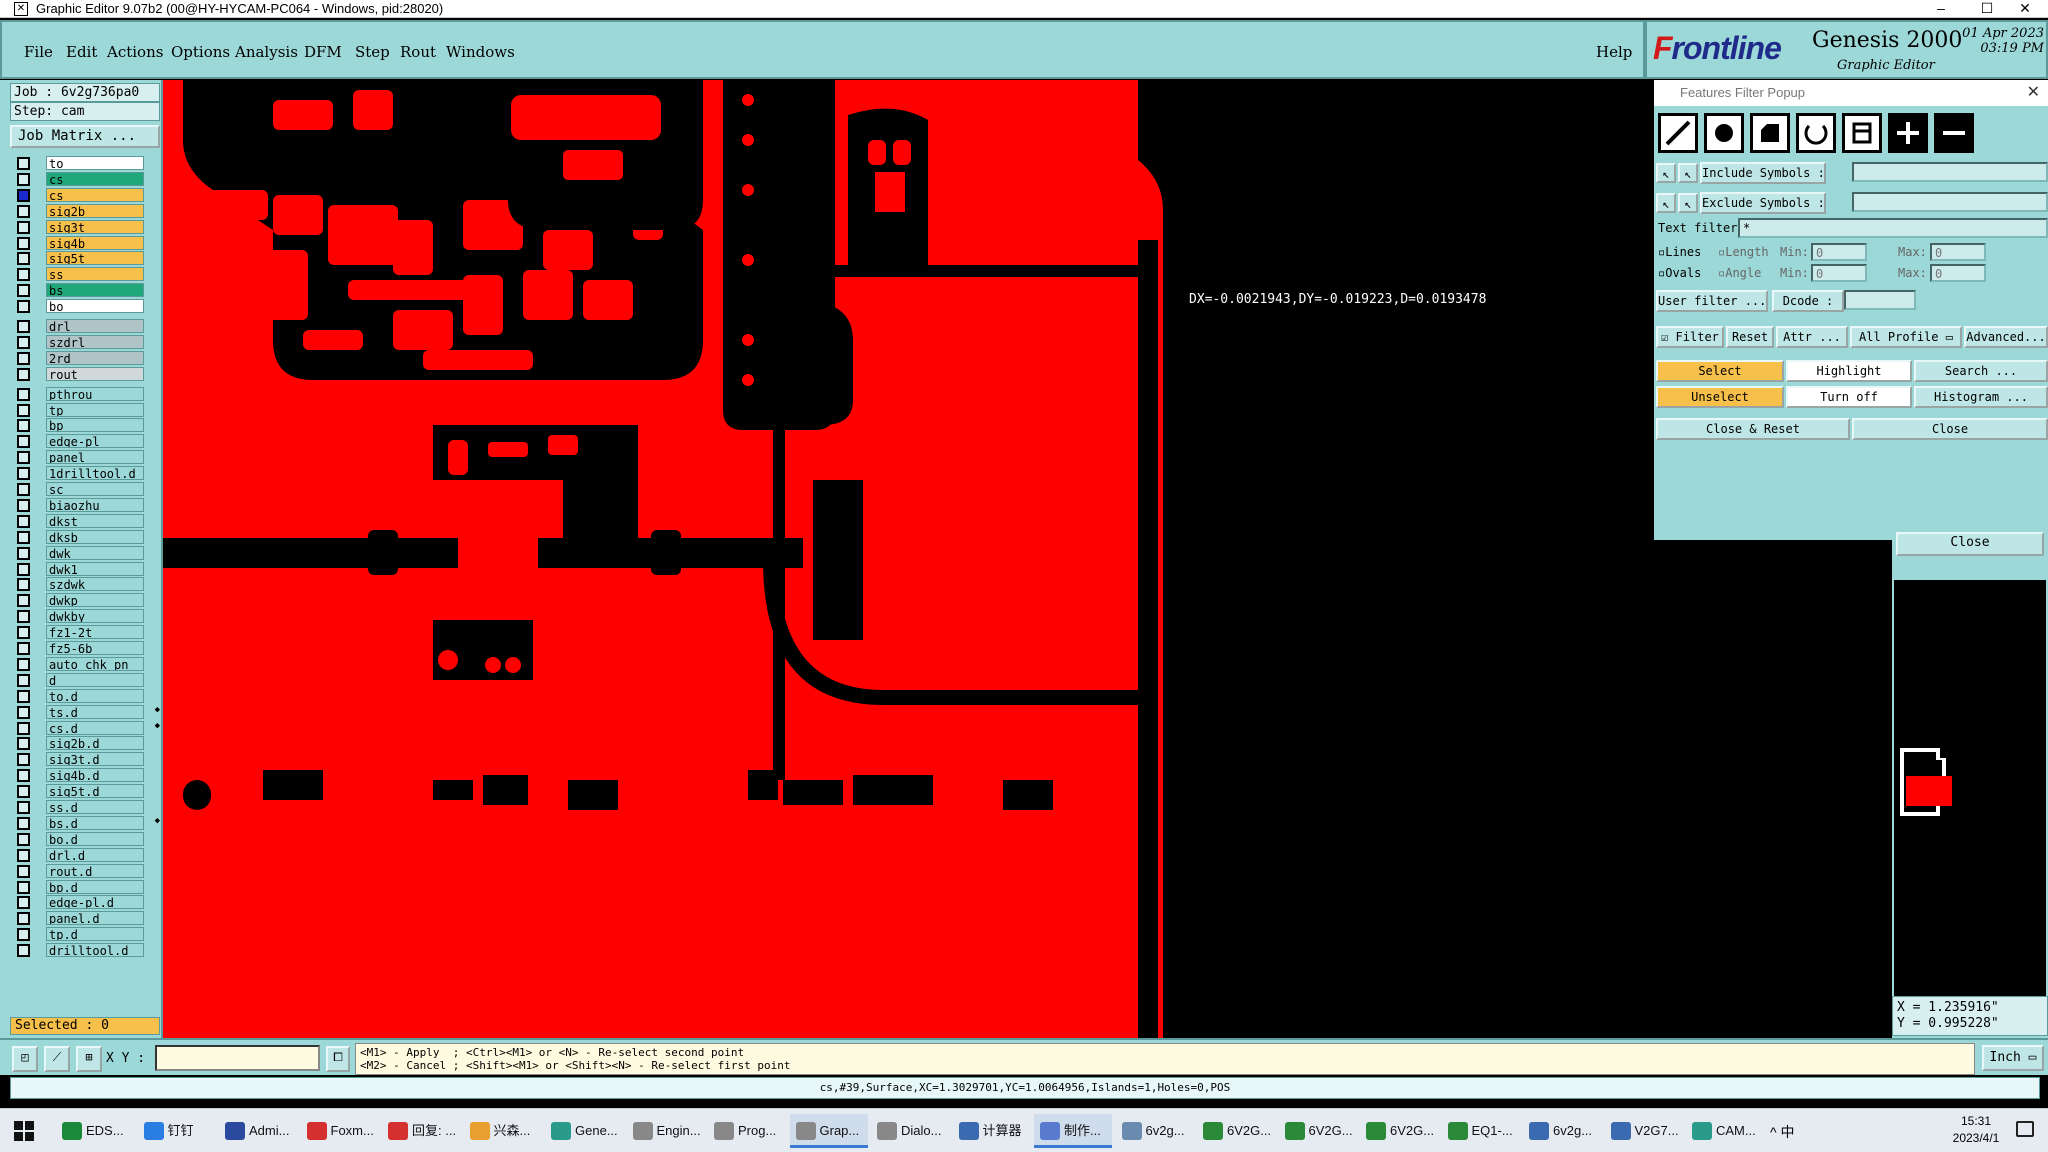 Image resolution: width=2048 pixels, height=1152 pixels. I want to click on text-filter-input: *, so click(1893, 228).